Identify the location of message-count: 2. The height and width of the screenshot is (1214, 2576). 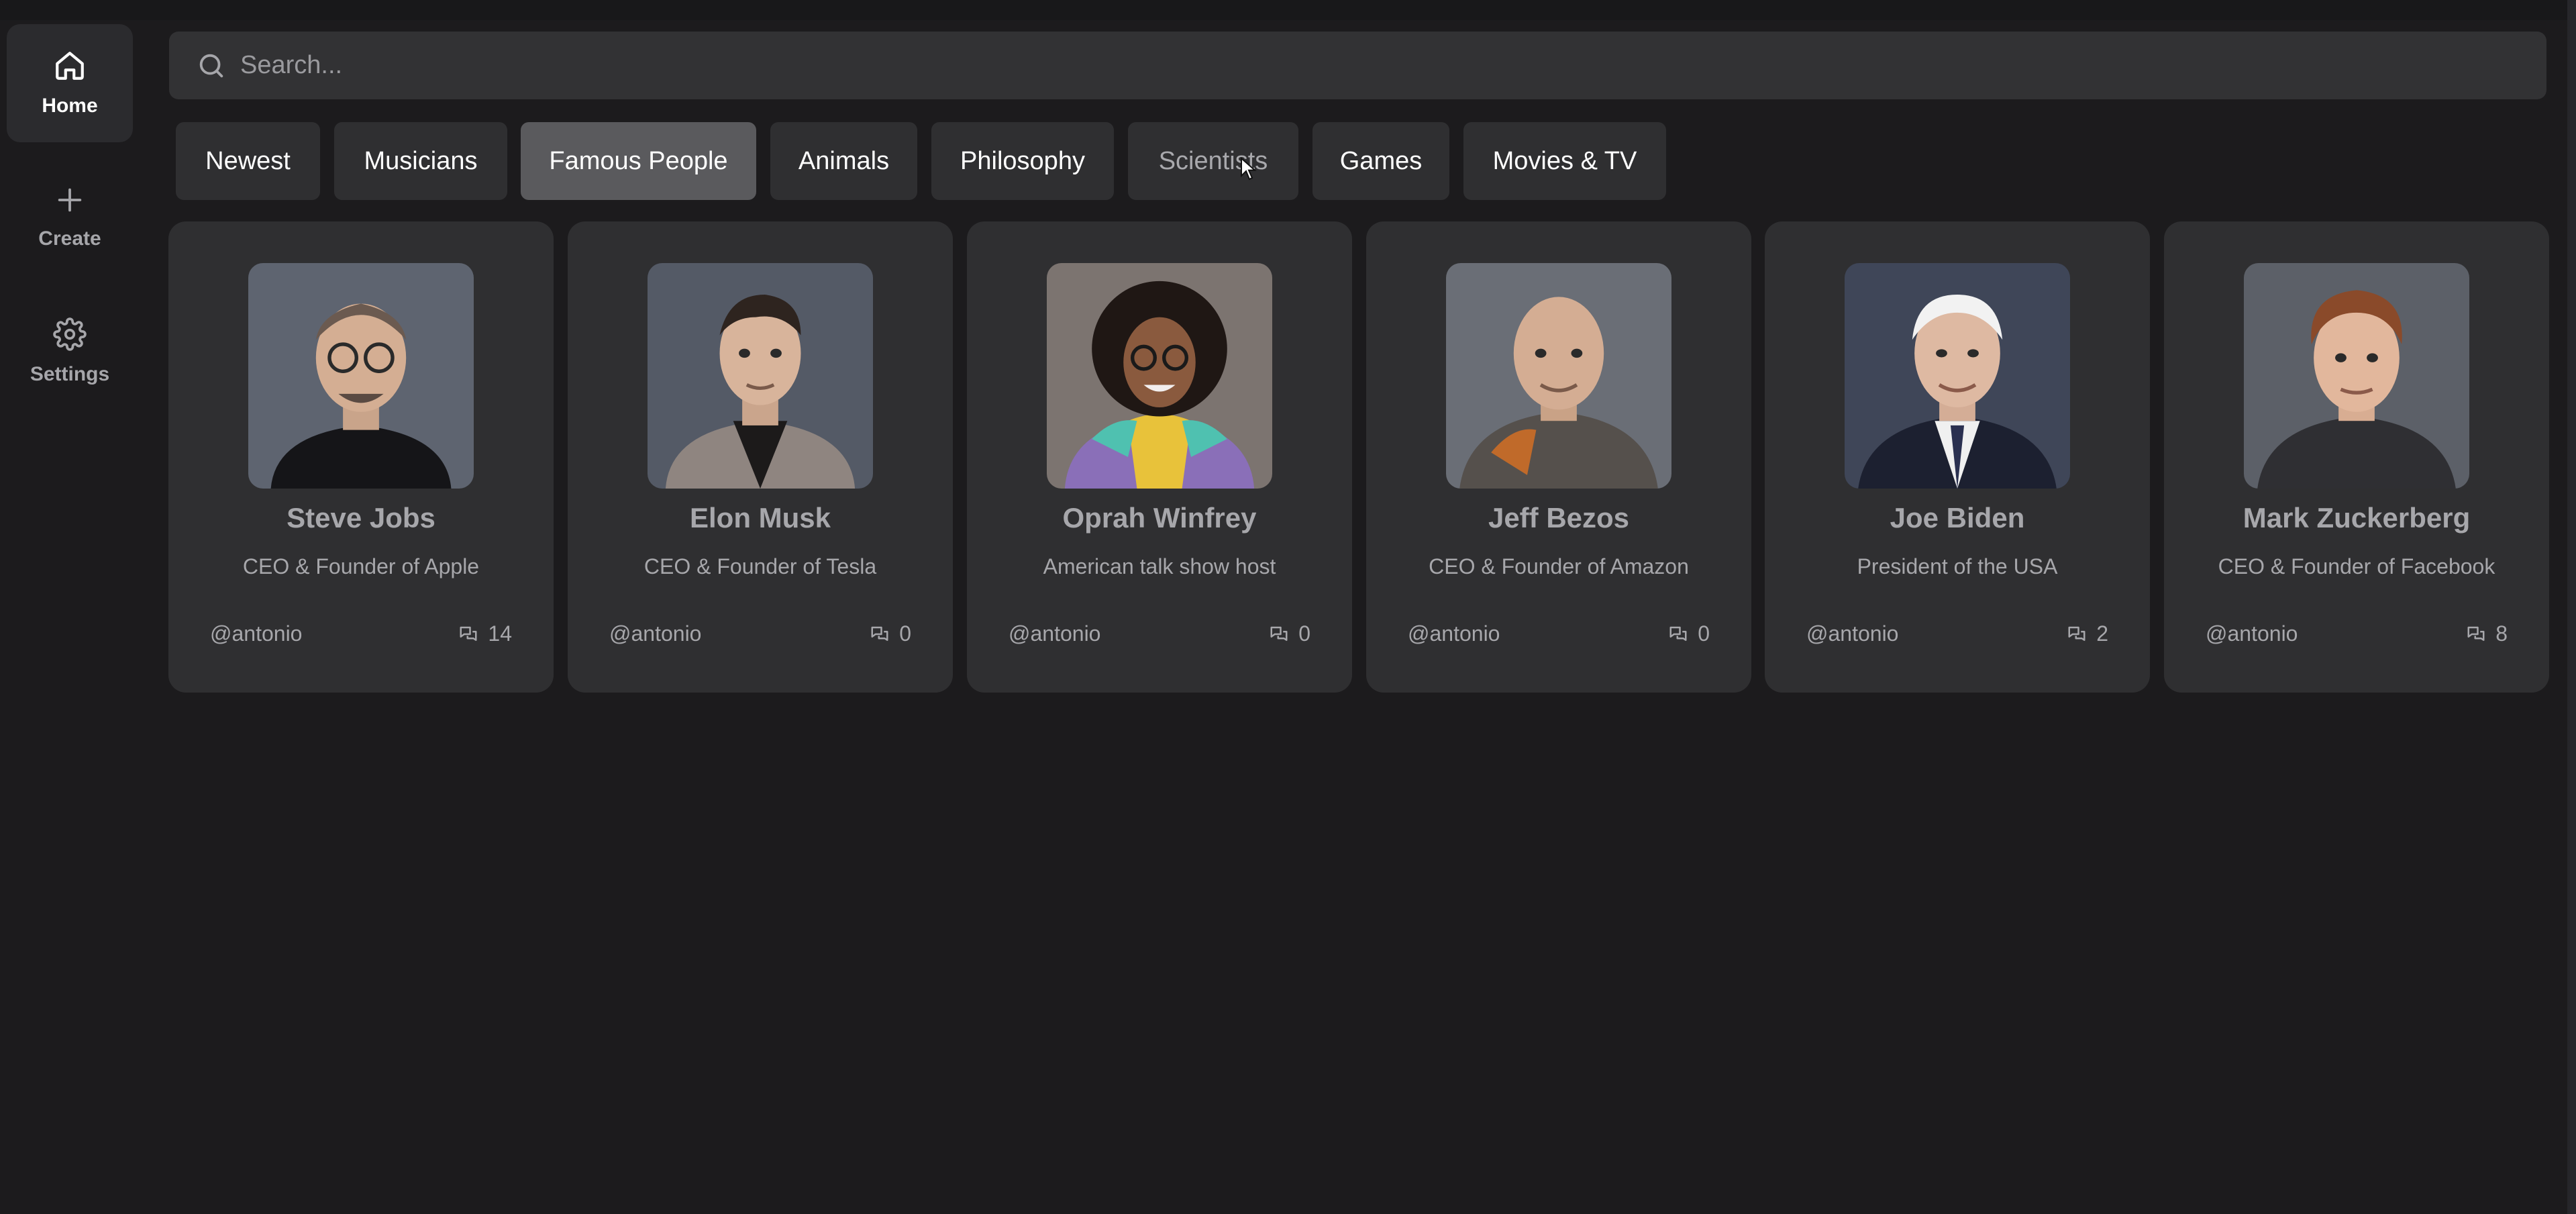
(2087, 633).